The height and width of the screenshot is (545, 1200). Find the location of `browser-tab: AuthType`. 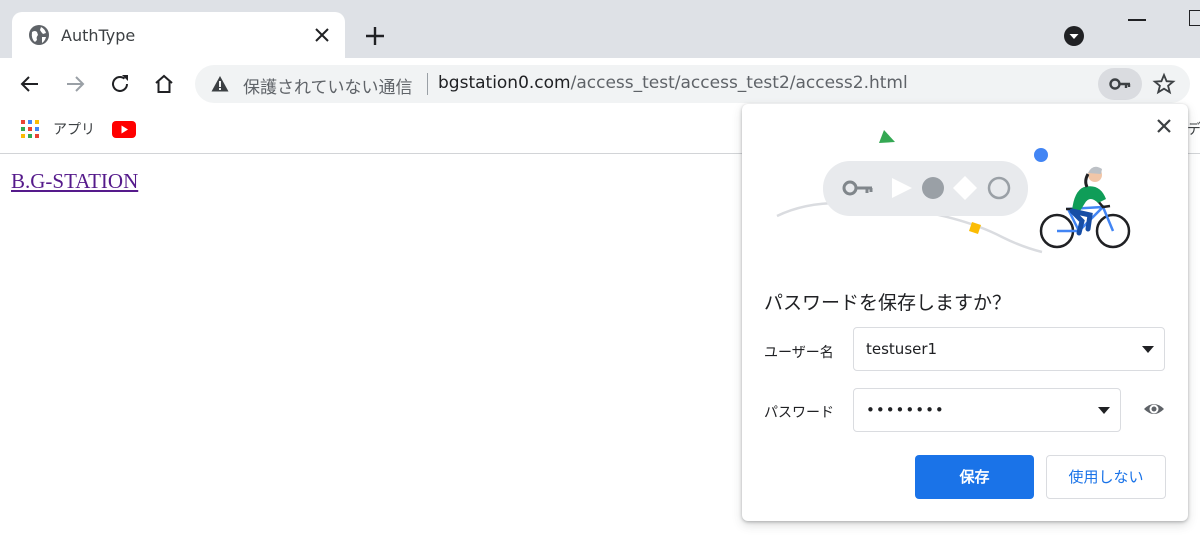

browser-tab: AuthType is located at coordinates (178, 35).